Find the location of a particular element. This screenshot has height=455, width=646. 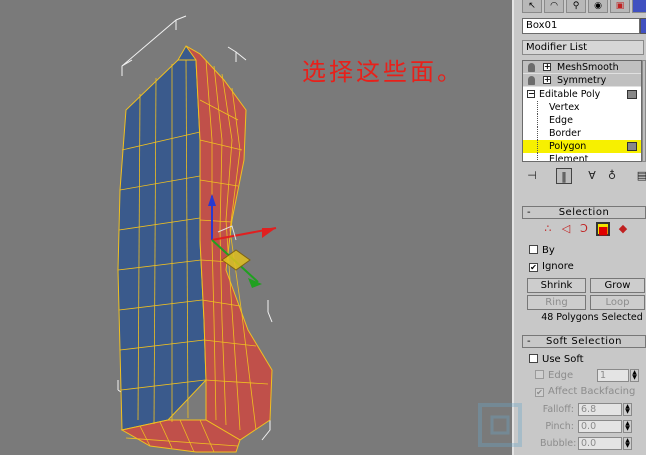

remove-modifier-icon: ♁ is located at coordinates (612, 176).